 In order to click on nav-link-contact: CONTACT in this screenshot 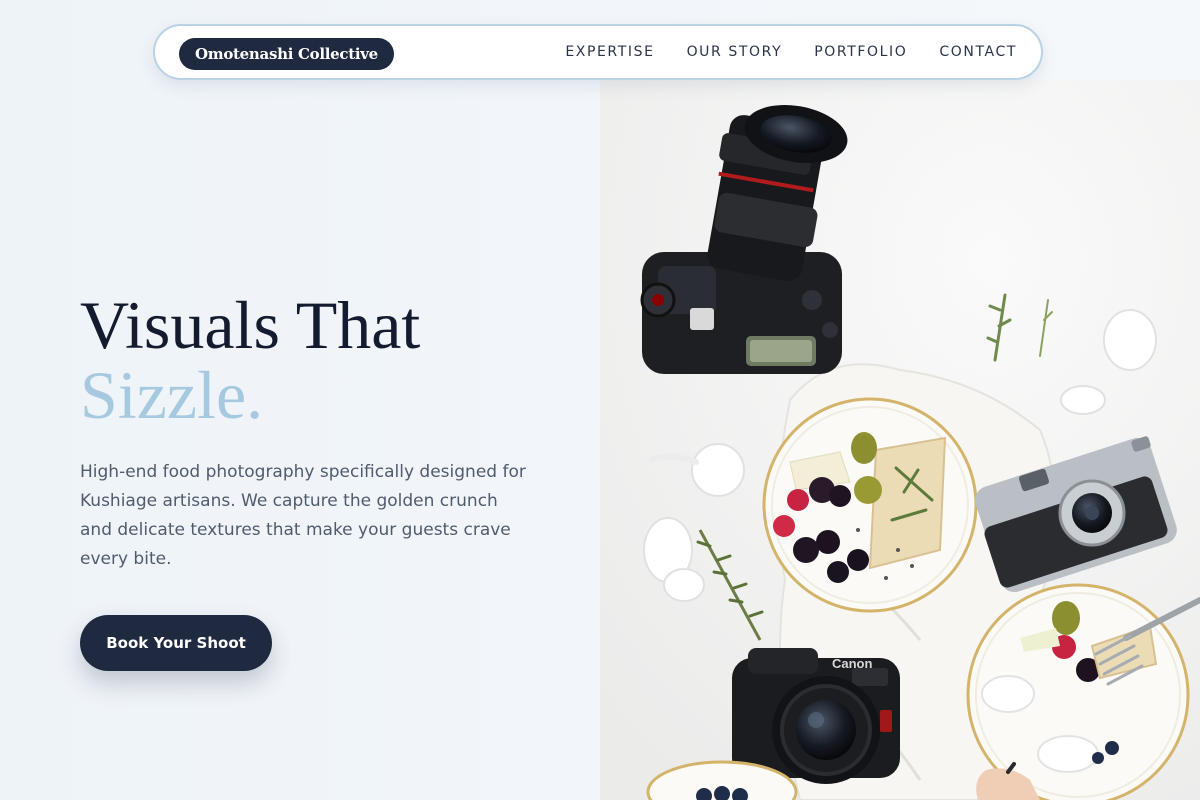, I will do `click(978, 52)`.